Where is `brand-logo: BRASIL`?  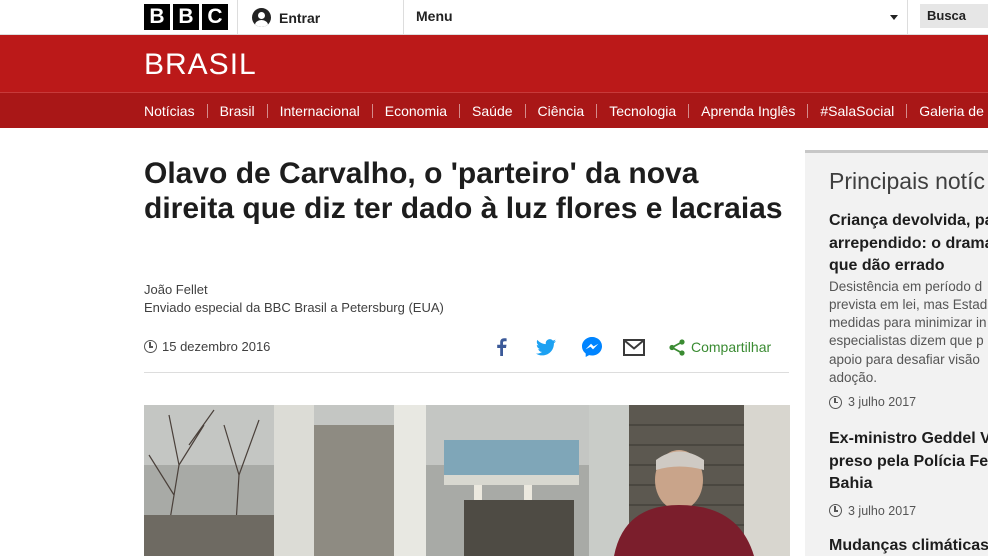
brand-logo: BRASIL is located at coordinates (200, 65).